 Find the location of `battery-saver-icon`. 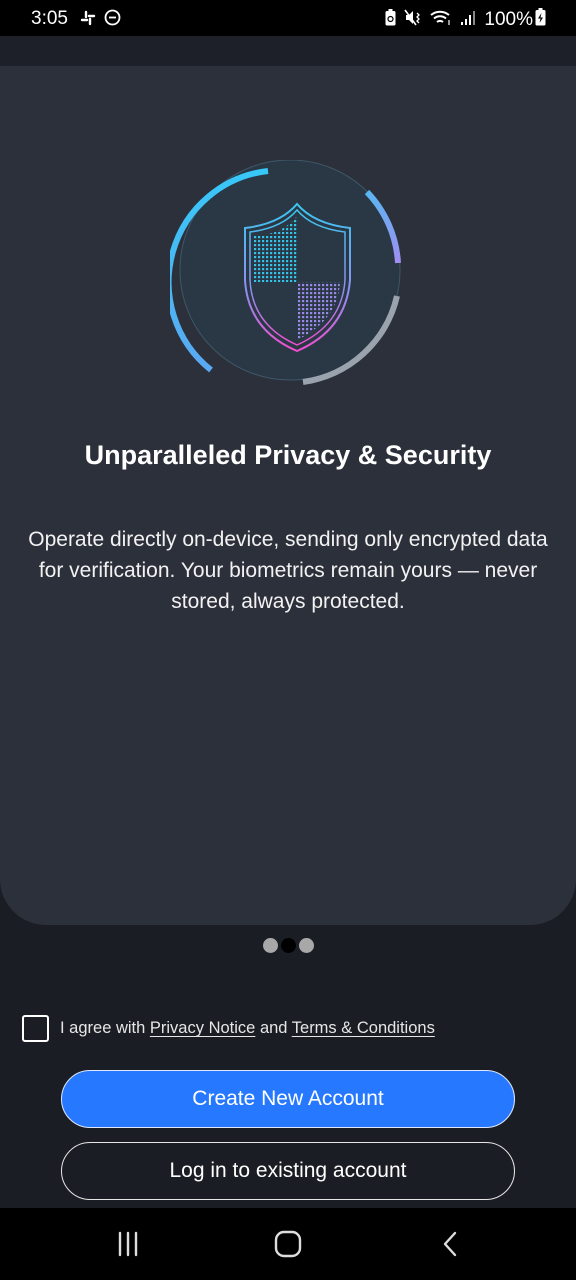

battery-saver-icon is located at coordinates (390, 19).